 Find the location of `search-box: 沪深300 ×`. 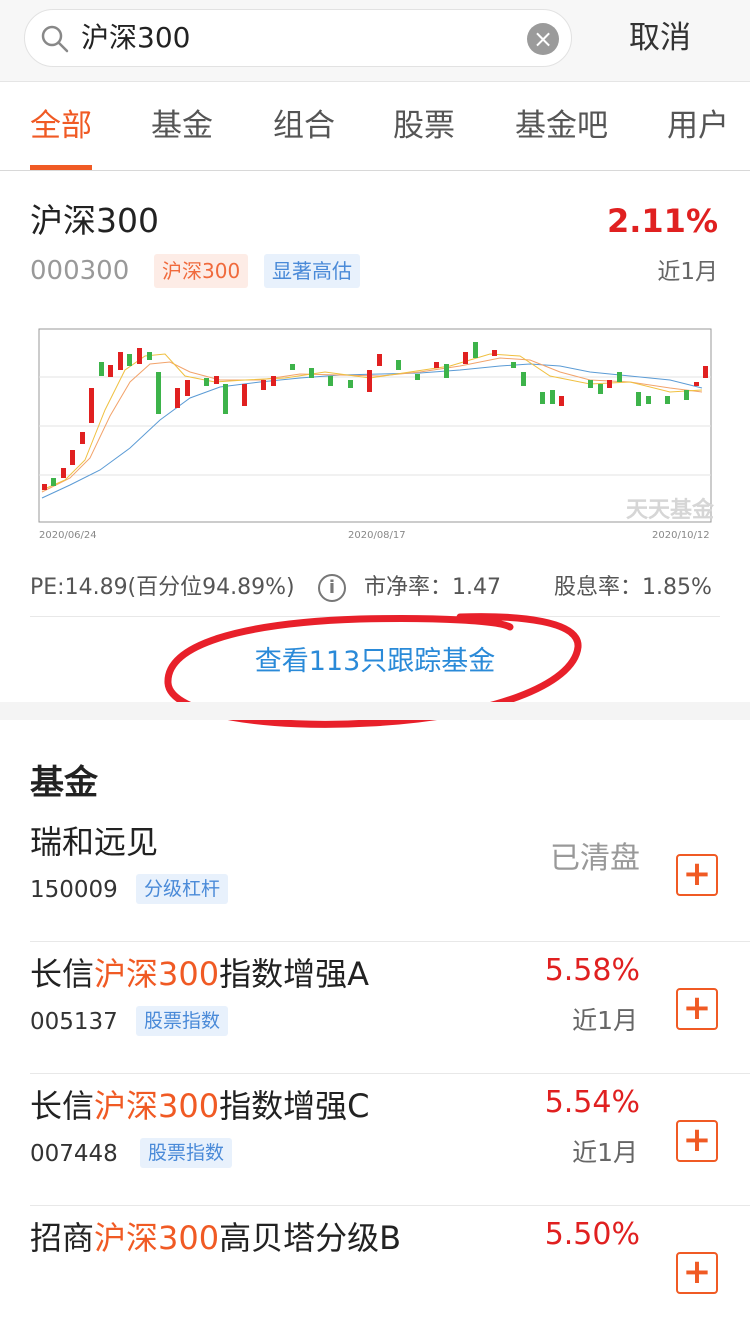

search-box: 沪深300 × is located at coordinates (298, 38).